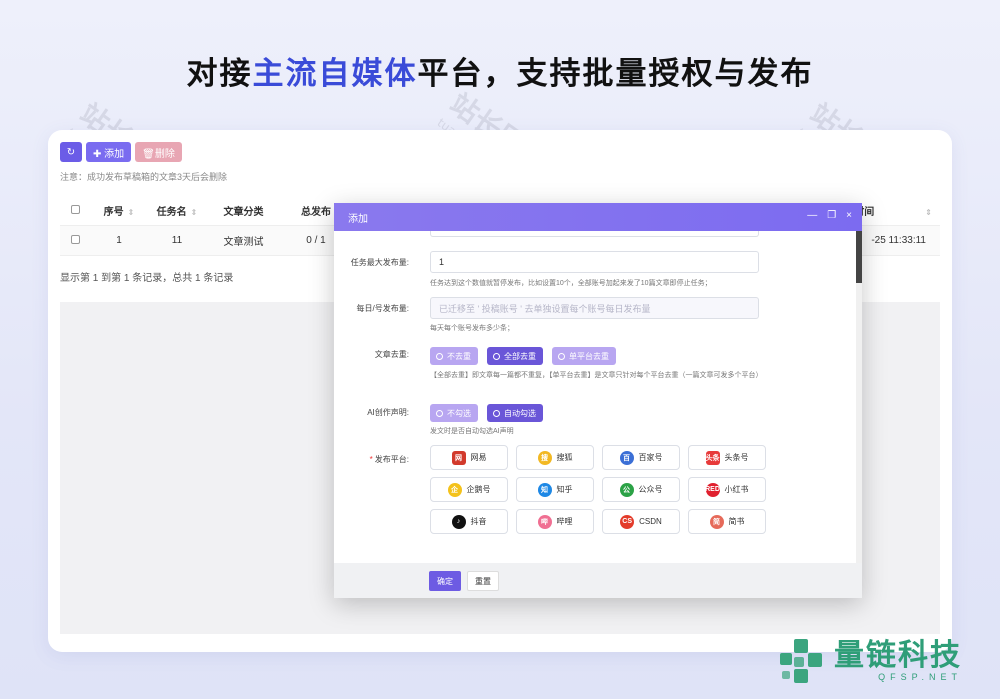 This screenshot has height=699, width=1000. What do you see at coordinates (594, 262) in the screenshot?
I see `max-publish-input: 1` at bounding box center [594, 262].